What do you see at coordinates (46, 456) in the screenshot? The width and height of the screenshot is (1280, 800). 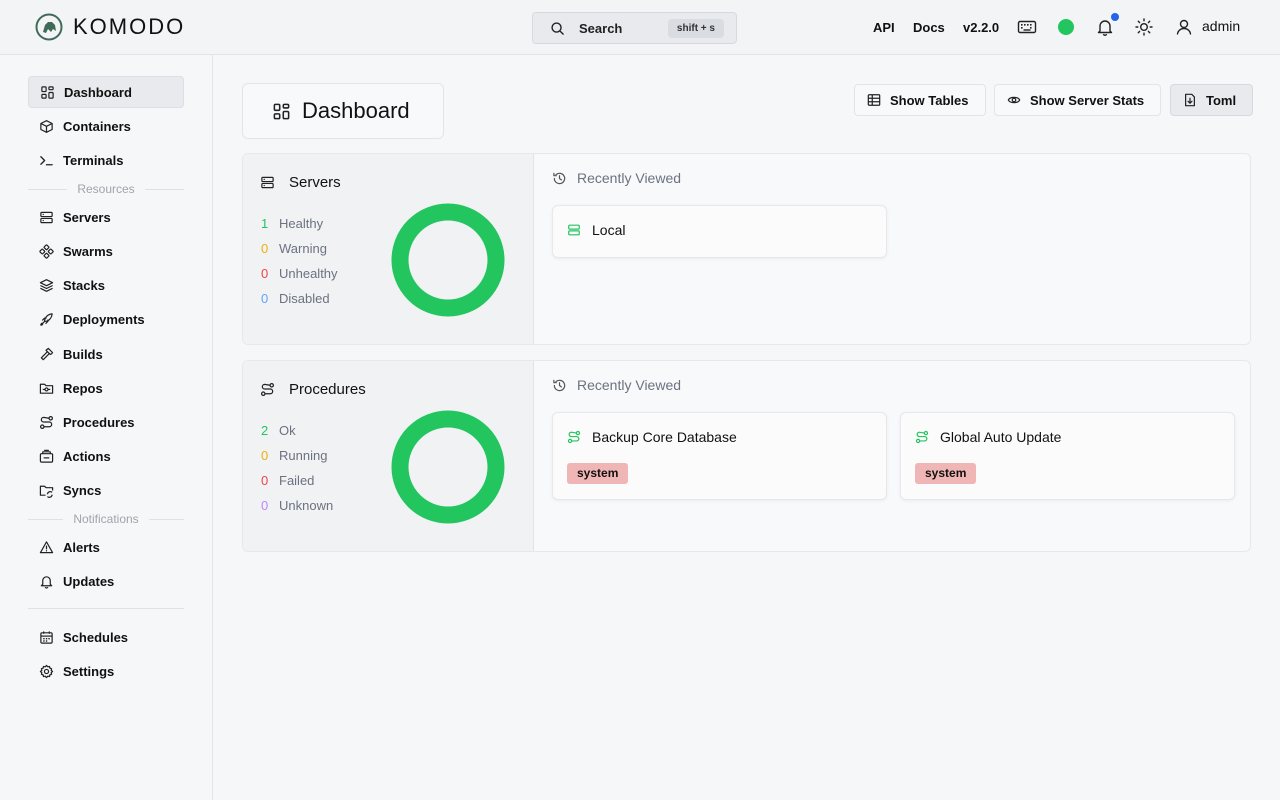 I see `actions-icon` at bounding box center [46, 456].